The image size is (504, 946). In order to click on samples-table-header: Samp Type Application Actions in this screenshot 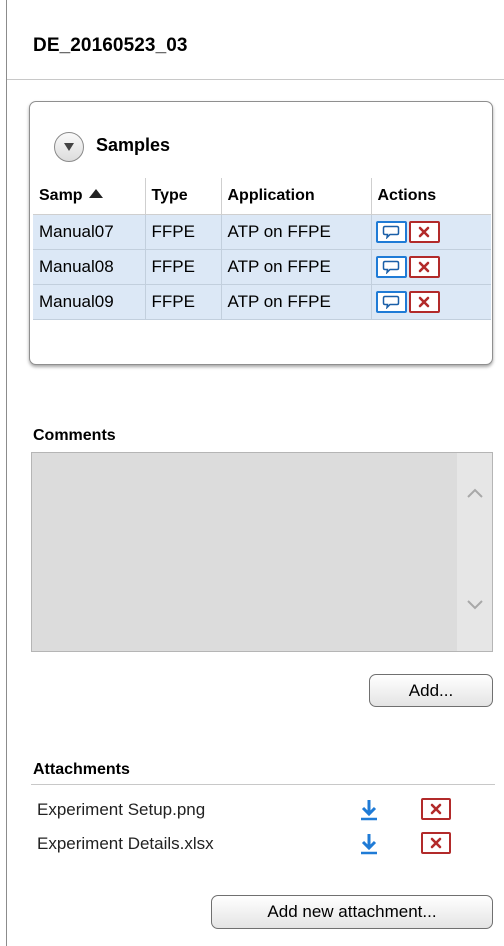, I will do `click(262, 196)`.